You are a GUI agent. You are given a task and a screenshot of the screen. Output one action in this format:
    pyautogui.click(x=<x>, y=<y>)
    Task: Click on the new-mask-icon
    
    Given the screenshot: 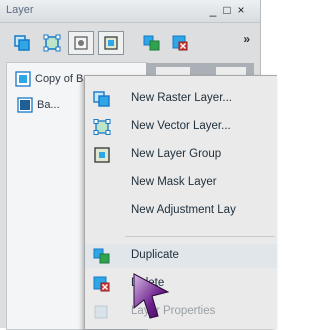 What is the action you would take?
    pyautogui.click(x=81, y=43)
    